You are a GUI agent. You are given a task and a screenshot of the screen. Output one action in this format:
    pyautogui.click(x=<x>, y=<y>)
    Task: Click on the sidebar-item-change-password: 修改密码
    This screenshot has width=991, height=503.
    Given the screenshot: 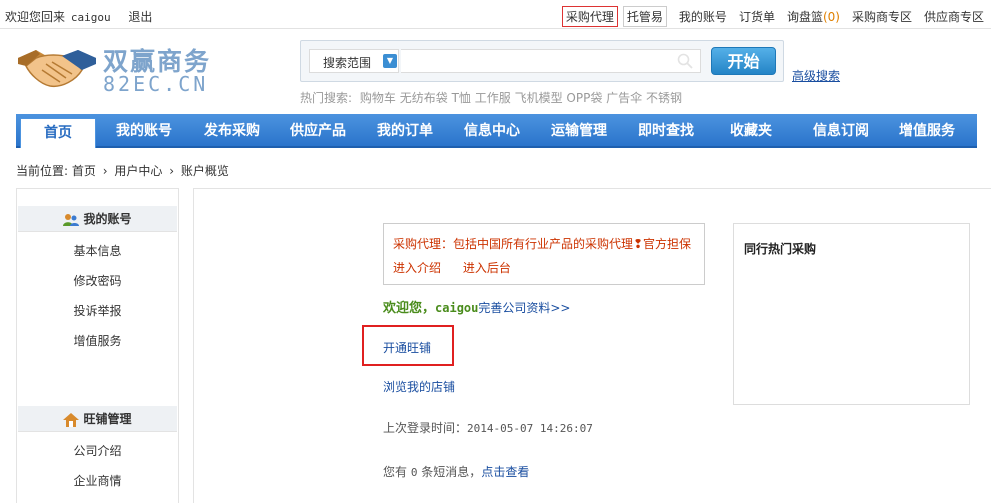 What is the action you would take?
    pyautogui.click(x=97, y=280)
    